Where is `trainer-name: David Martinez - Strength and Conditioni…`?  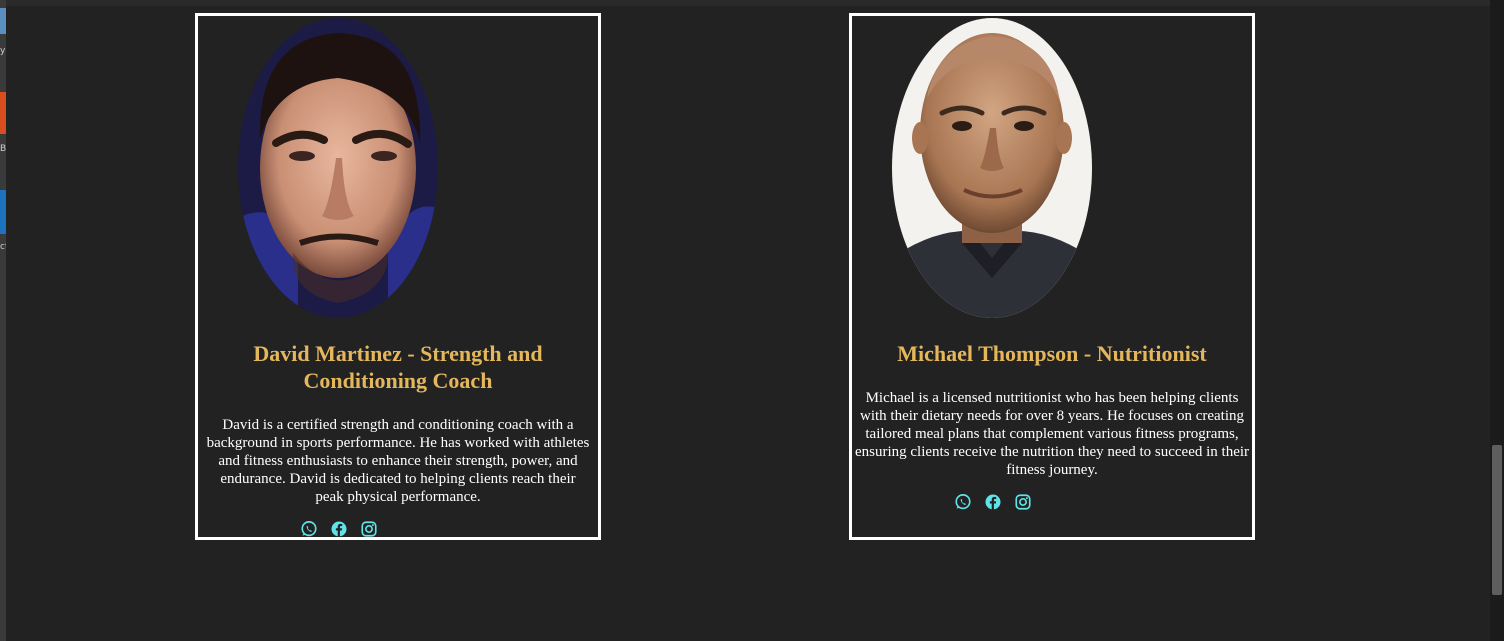 trainer-name: David Martinez - Strength and Conditioni… is located at coordinates (398, 367).